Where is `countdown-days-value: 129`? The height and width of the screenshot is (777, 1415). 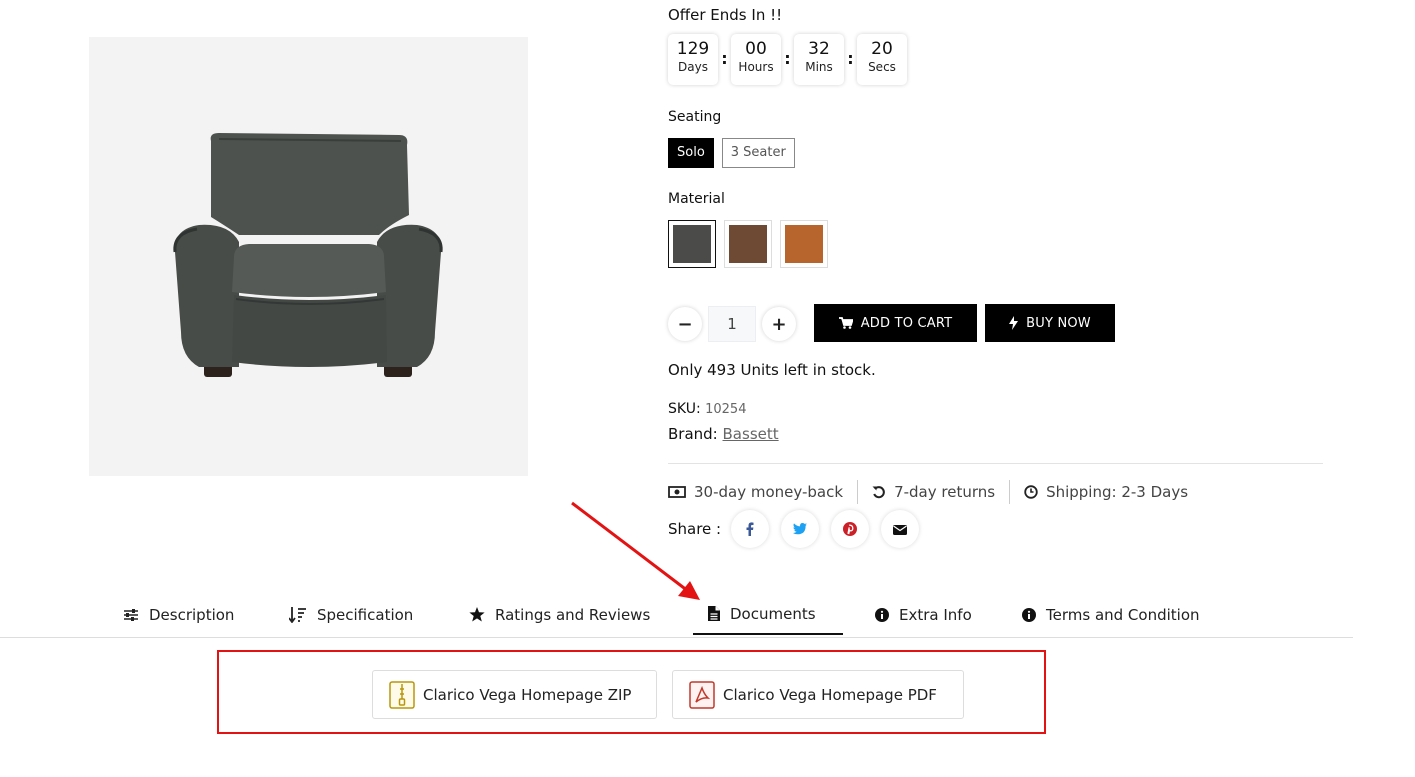
countdown-days-value: 129 is located at coordinates (693, 49).